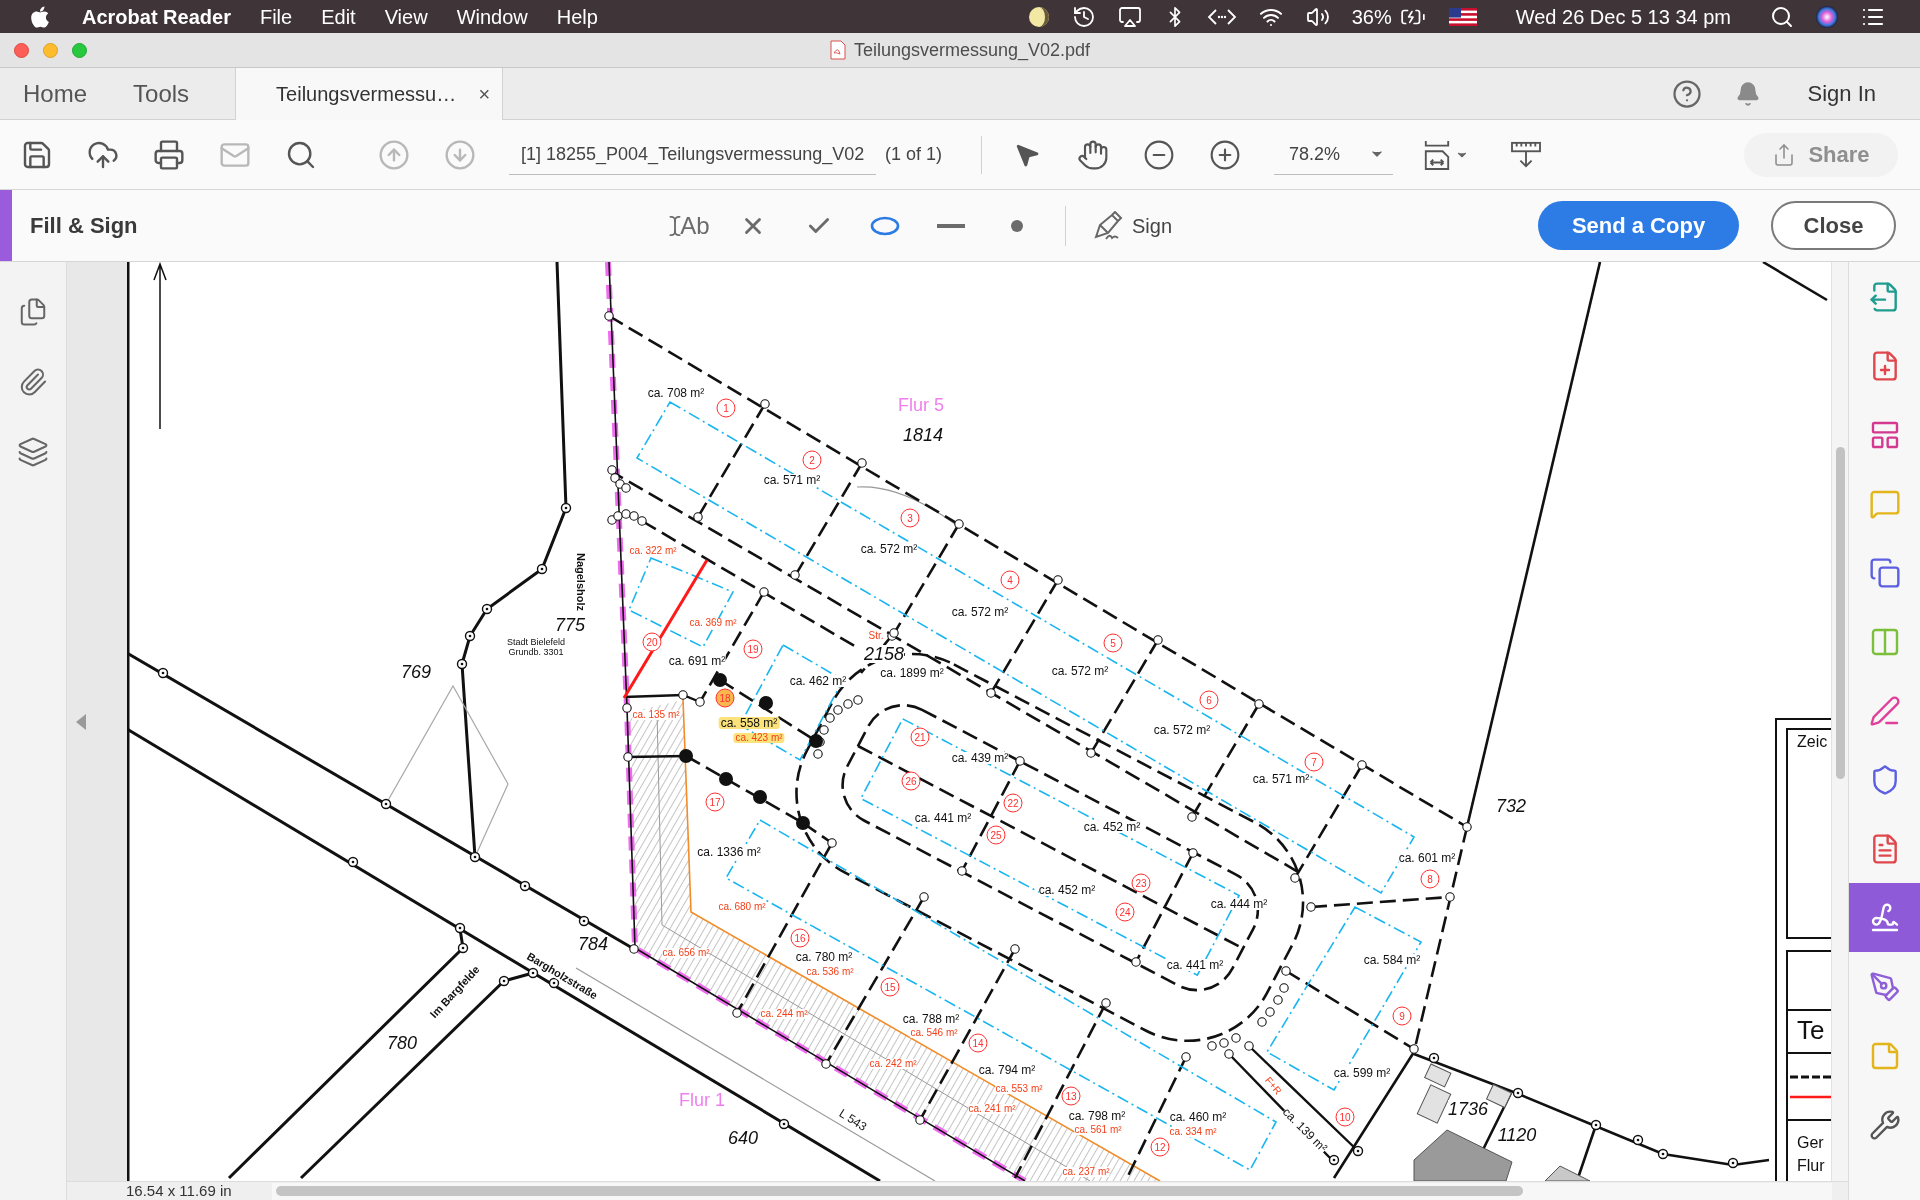  I want to click on street-name: Nagelsholz, so click(580, 582).